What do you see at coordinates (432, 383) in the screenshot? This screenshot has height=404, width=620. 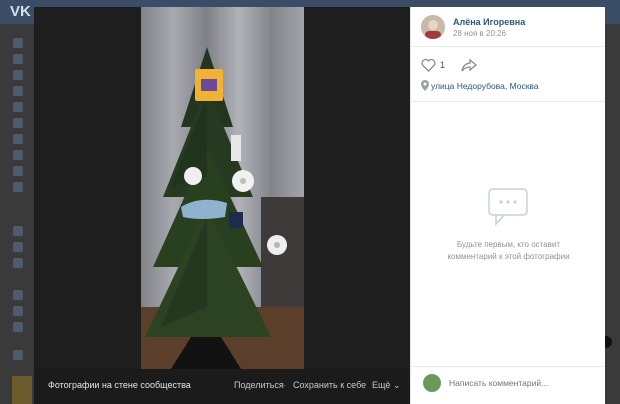 I see `current-user-avatar` at bounding box center [432, 383].